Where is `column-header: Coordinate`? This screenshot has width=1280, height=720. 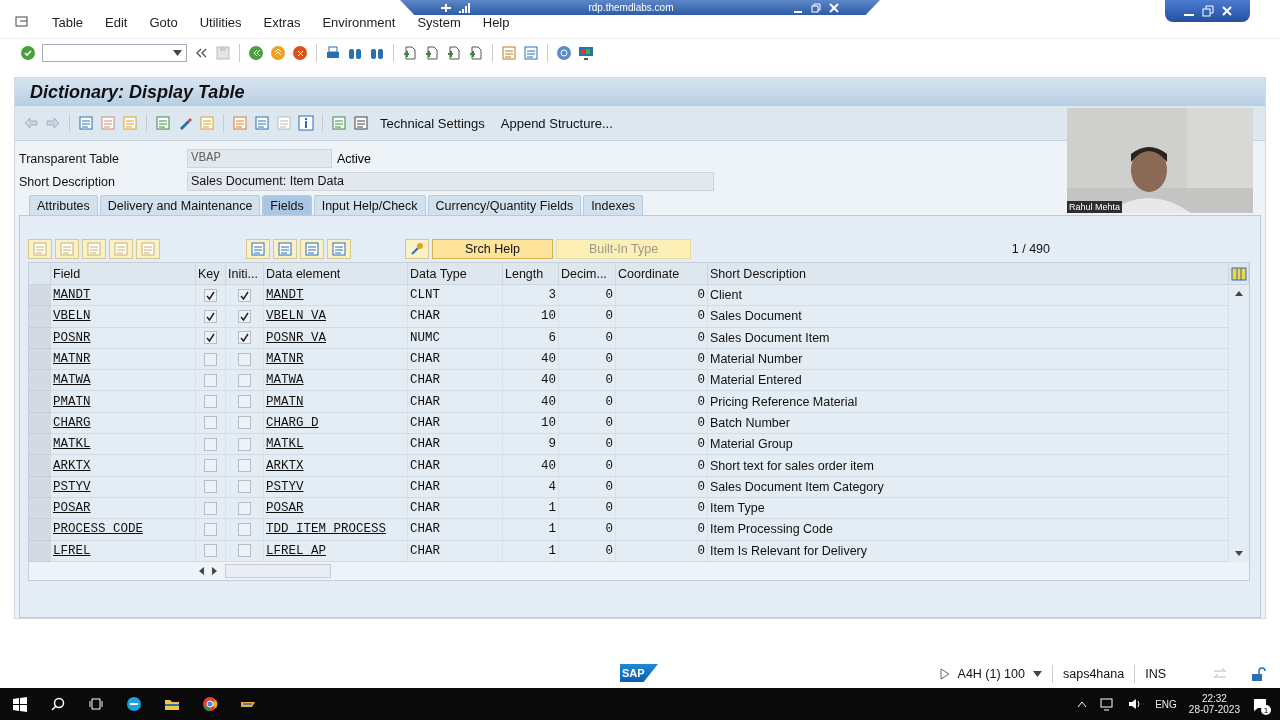
column-header: Coordinate is located at coordinates (662, 274).